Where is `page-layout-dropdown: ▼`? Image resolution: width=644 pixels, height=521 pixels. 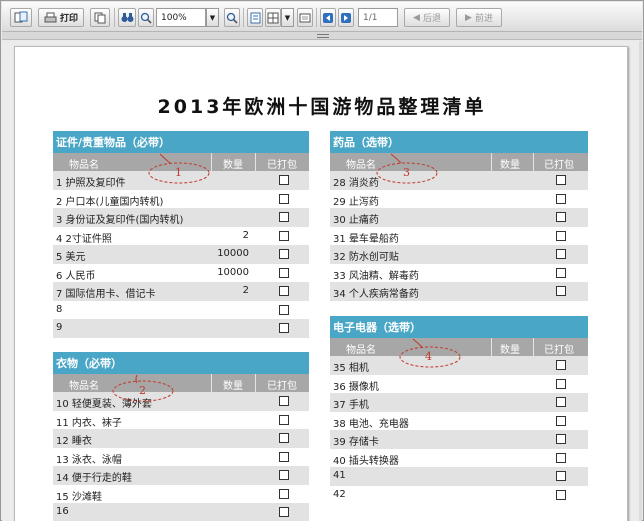
page-layout-dropdown: ▼ is located at coordinates (287, 17).